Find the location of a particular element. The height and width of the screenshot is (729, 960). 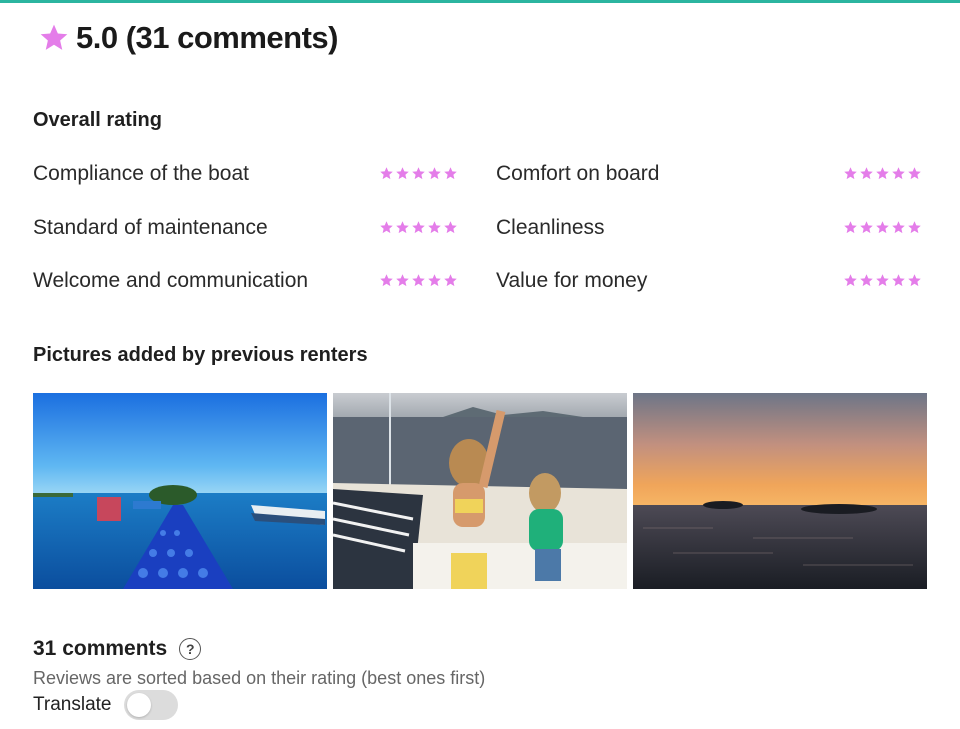

criterion-maintenance: Standard of maintenance is located at coordinates (150, 228).